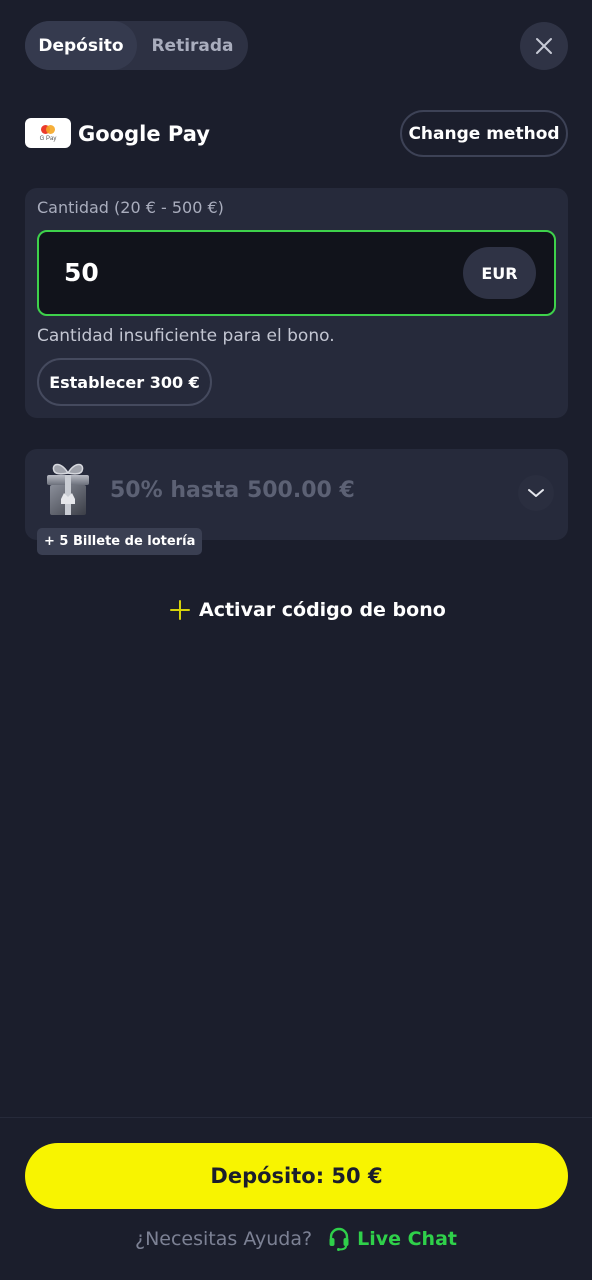 This screenshot has width=592, height=1280. I want to click on change-method-button: Change method, so click(484, 133).